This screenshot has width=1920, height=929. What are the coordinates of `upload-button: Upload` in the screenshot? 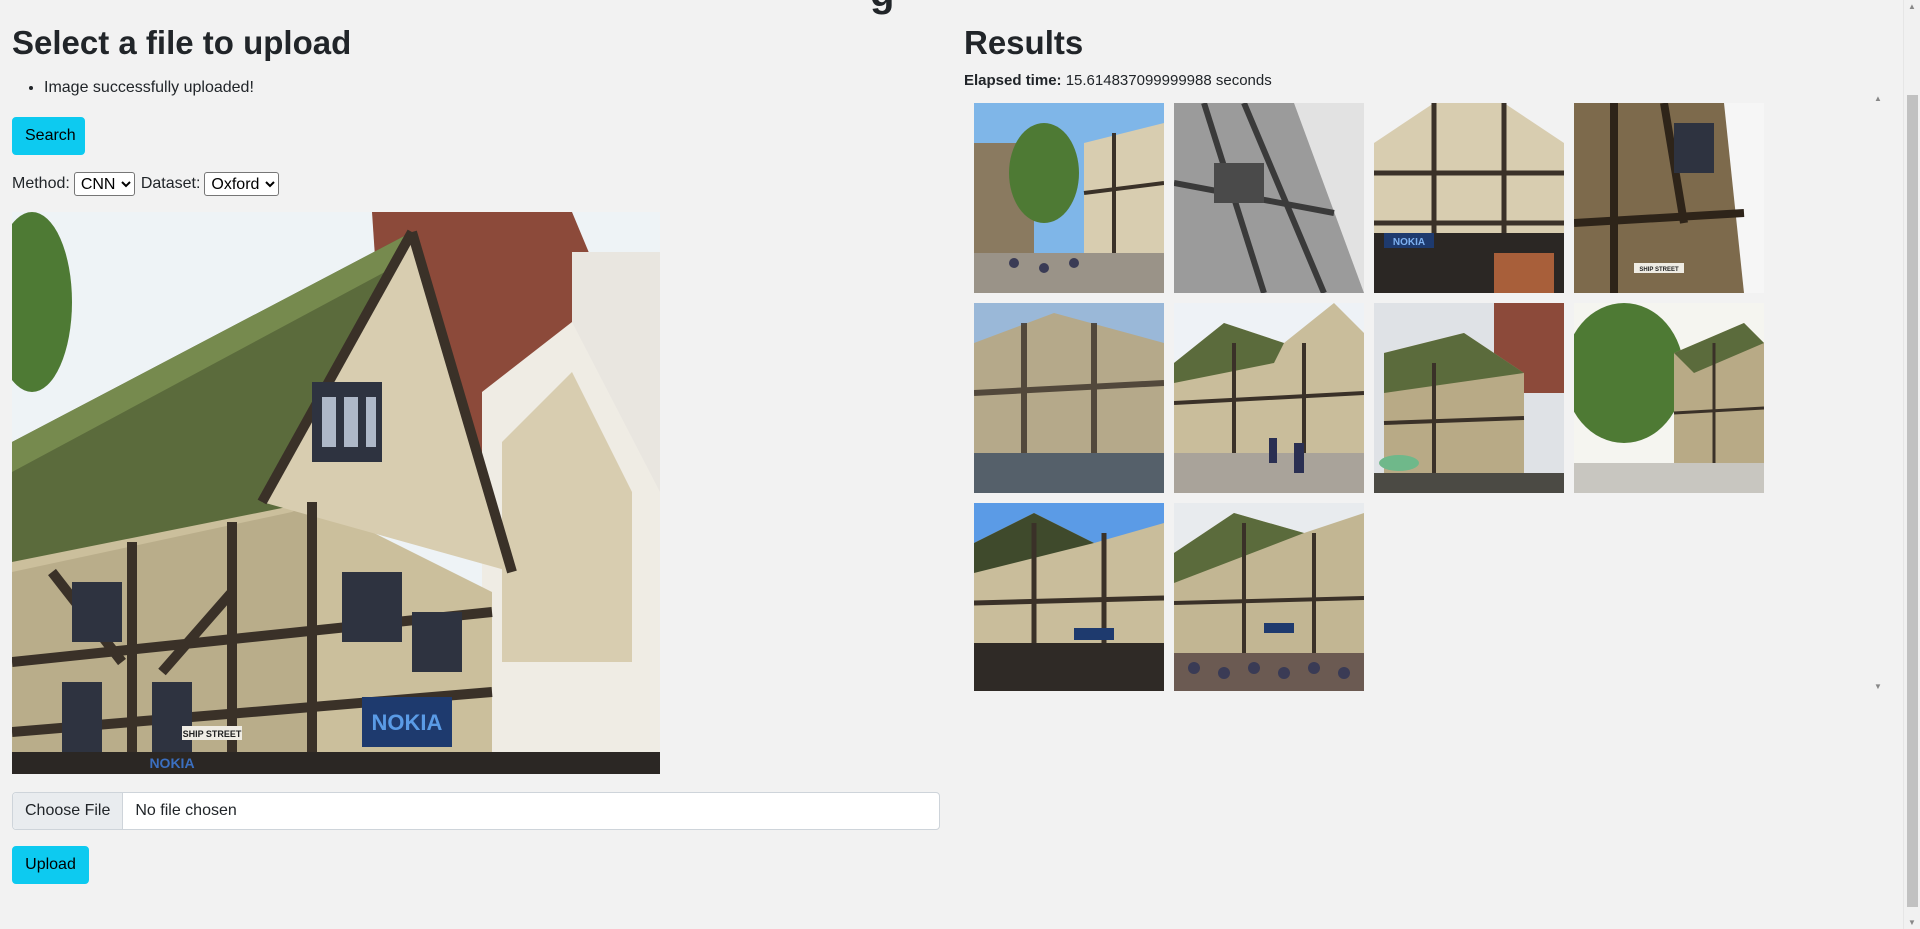 It's located at (50, 865).